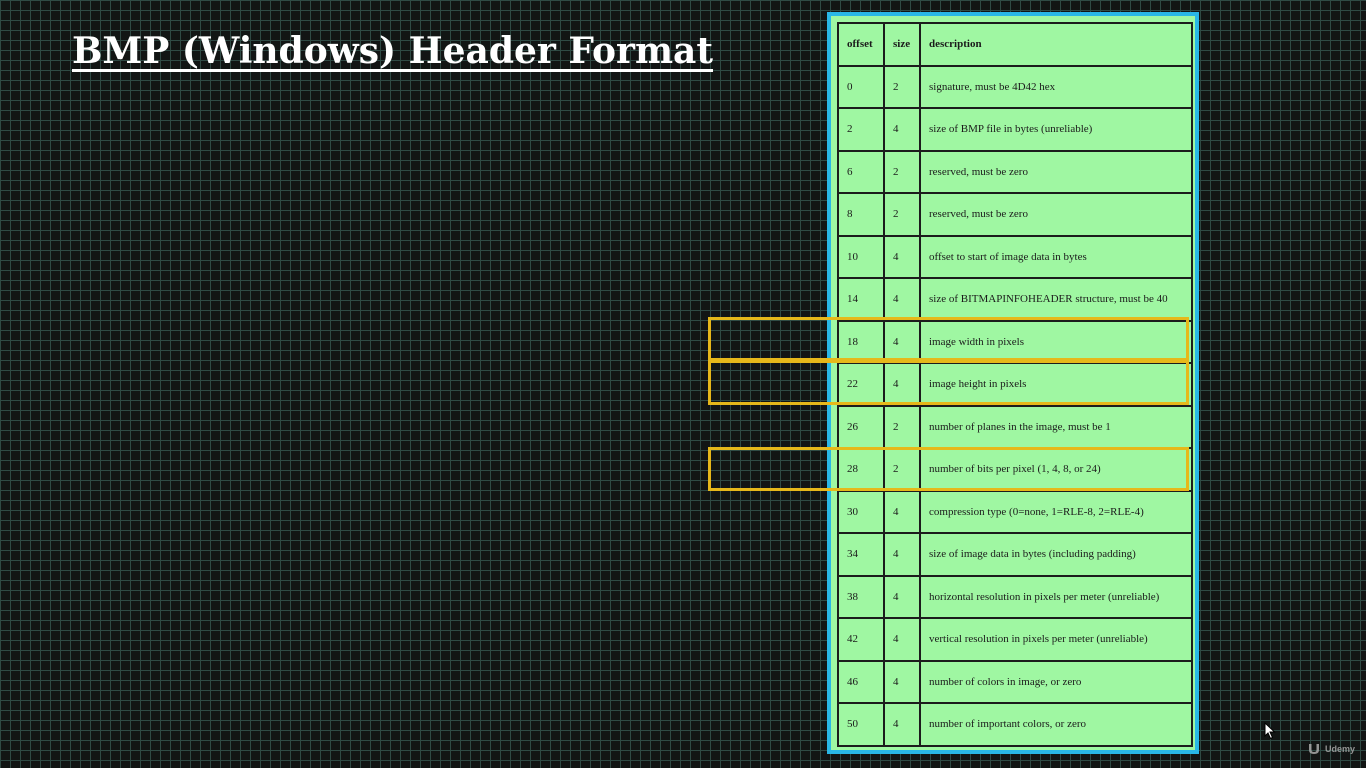  I want to click on offset-cell: 46, so click(861, 681).